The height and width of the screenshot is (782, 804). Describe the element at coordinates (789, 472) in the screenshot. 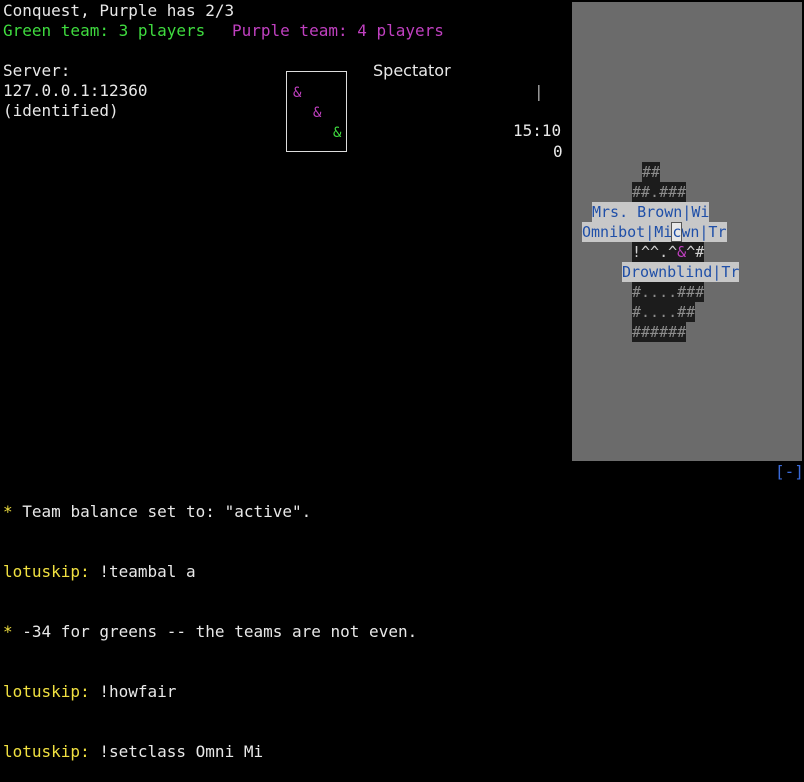

I see `log-collapse-button: [-]` at that location.